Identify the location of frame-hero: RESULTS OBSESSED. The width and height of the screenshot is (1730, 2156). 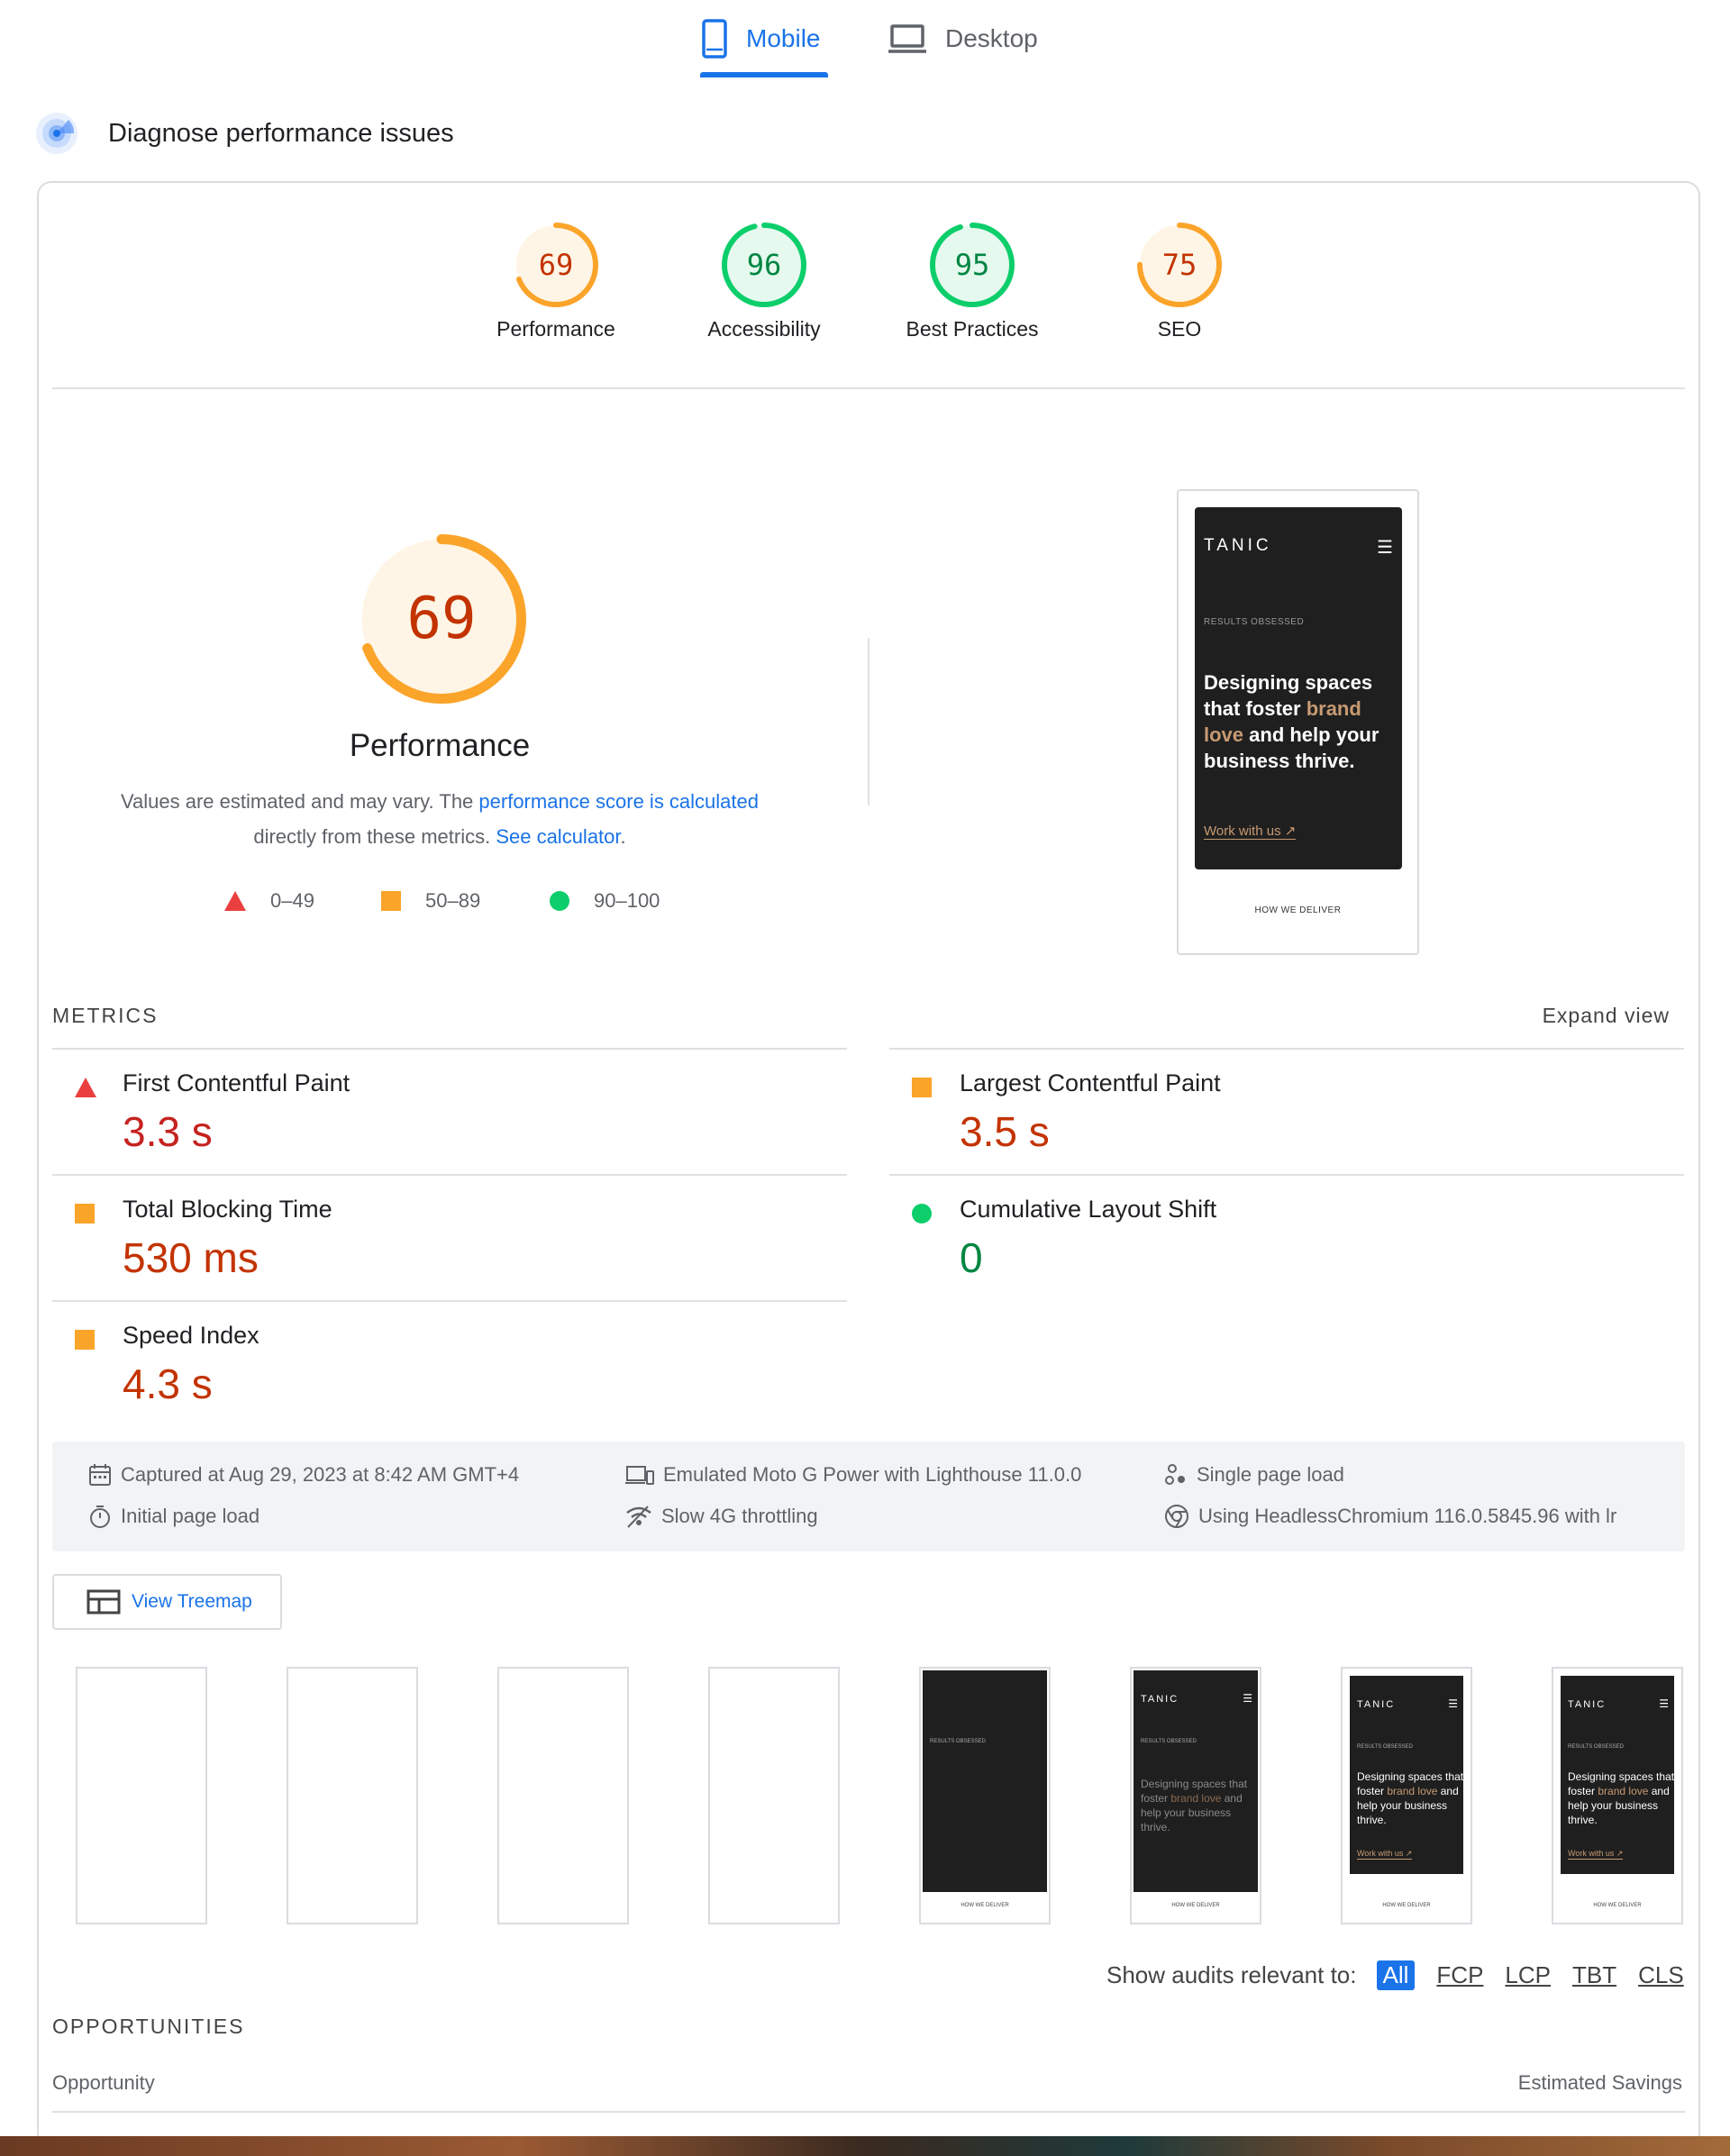
(985, 1781).